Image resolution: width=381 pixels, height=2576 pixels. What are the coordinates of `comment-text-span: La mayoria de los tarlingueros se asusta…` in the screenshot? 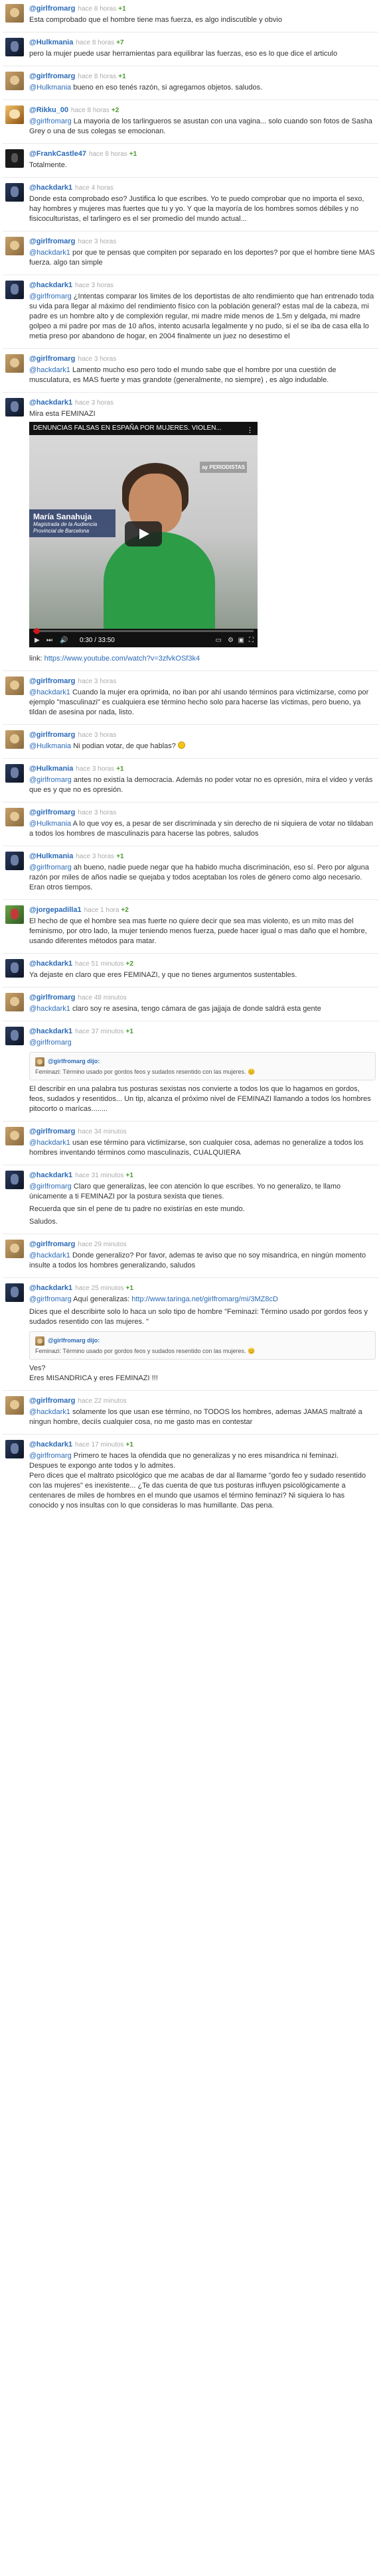 It's located at (200, 126).